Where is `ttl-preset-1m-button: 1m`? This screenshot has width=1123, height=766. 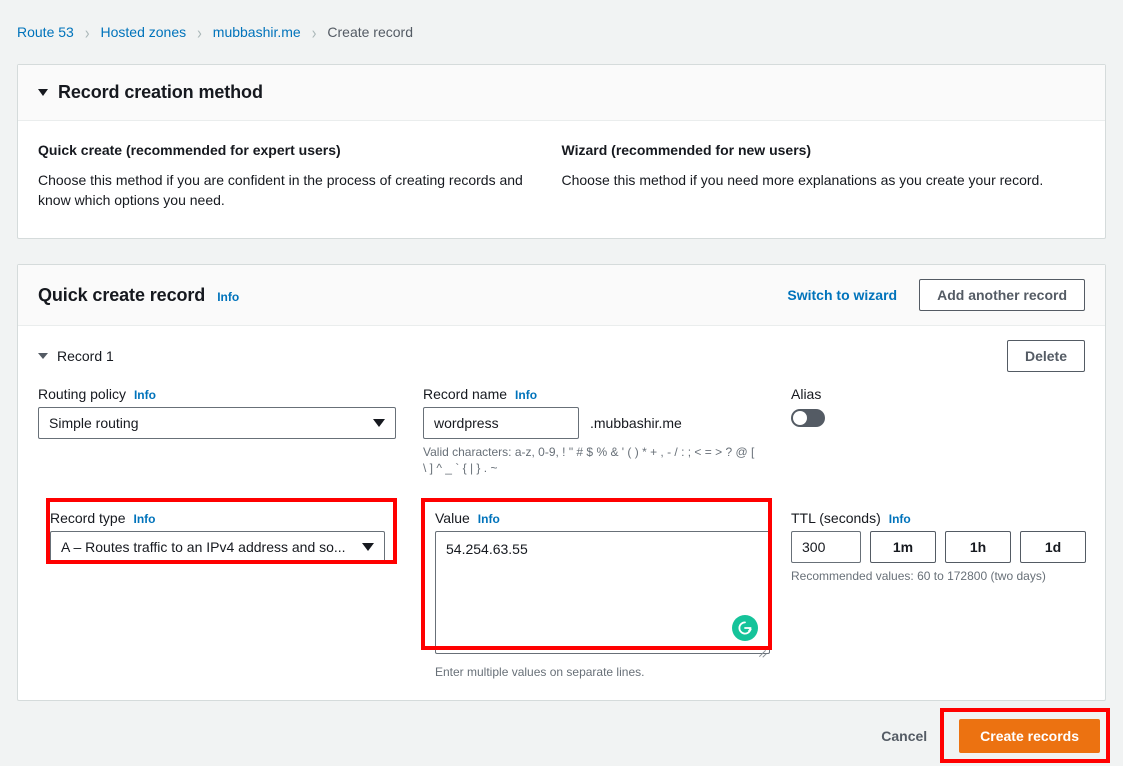 ttl-preset-1m-button: 1m is located at coordinates (903, 547).